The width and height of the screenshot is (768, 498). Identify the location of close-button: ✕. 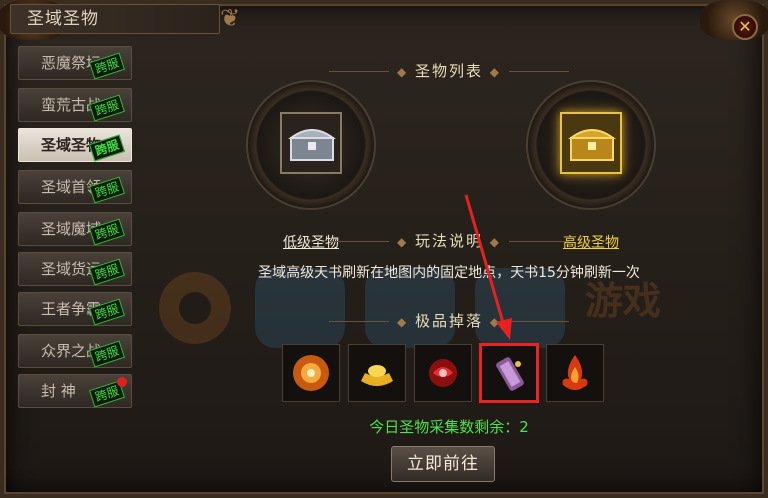
(745, 27).